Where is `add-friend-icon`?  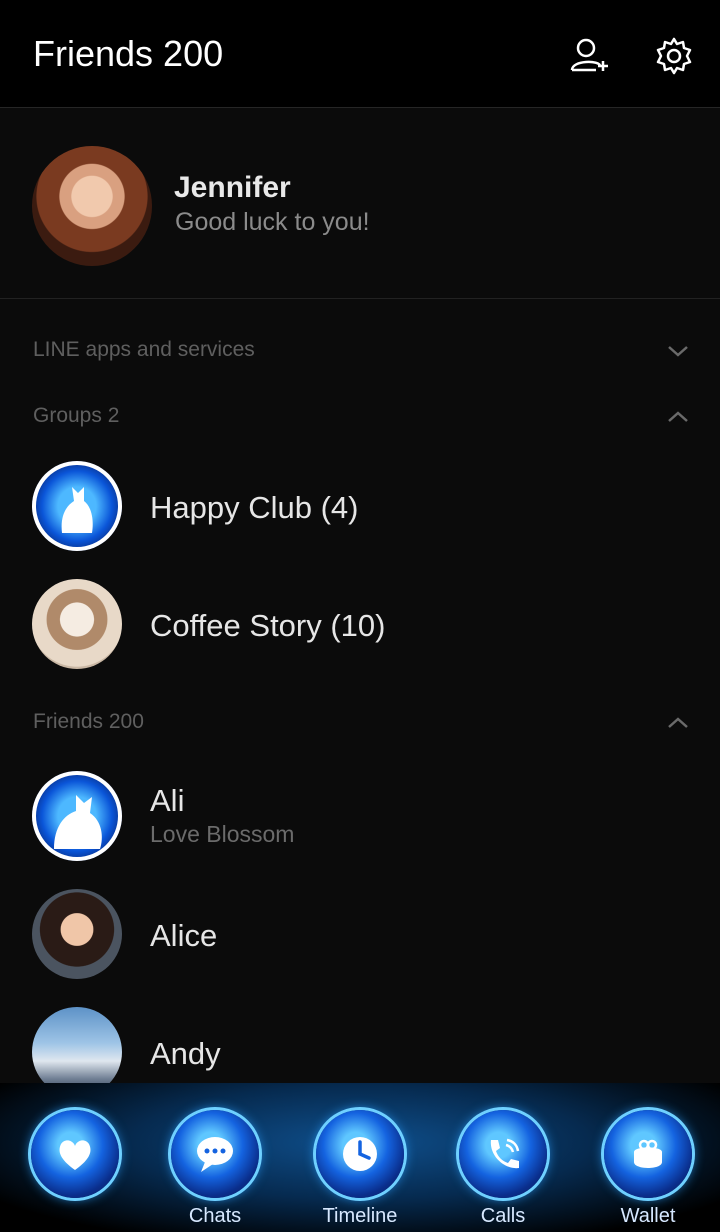 add-friend-icon is located at coordinates (588, 56).